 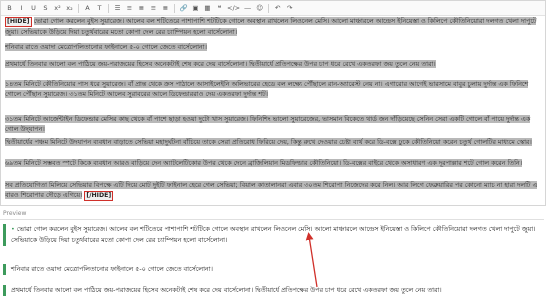 I want to click on arrow-line, so click(x=311, y=260).